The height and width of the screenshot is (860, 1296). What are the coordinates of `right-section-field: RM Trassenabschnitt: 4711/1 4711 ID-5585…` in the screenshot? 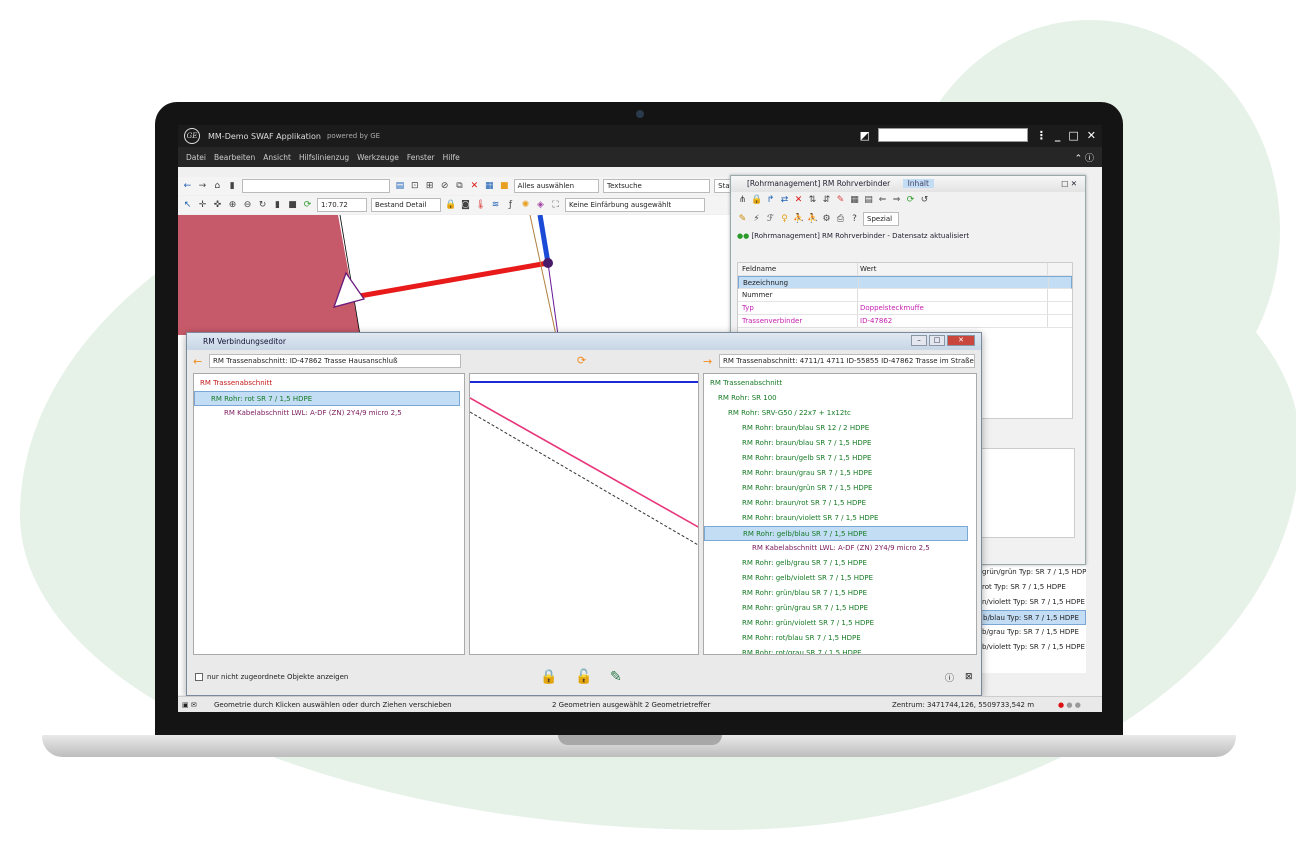 It's located at (847, 361).